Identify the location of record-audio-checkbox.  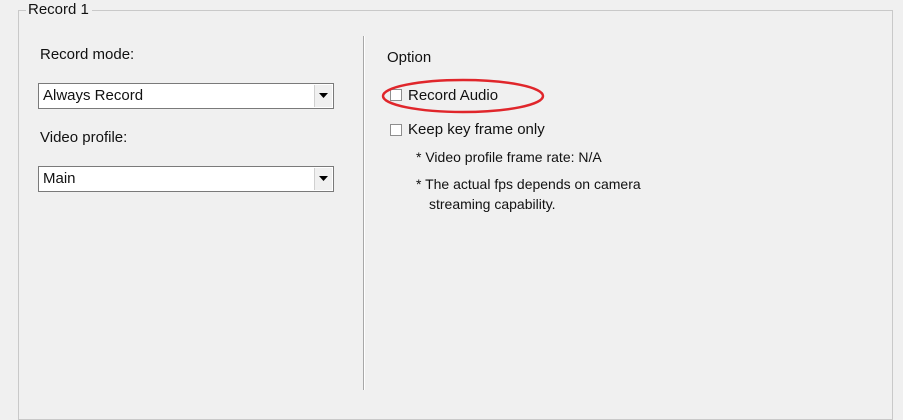
(396, 95).